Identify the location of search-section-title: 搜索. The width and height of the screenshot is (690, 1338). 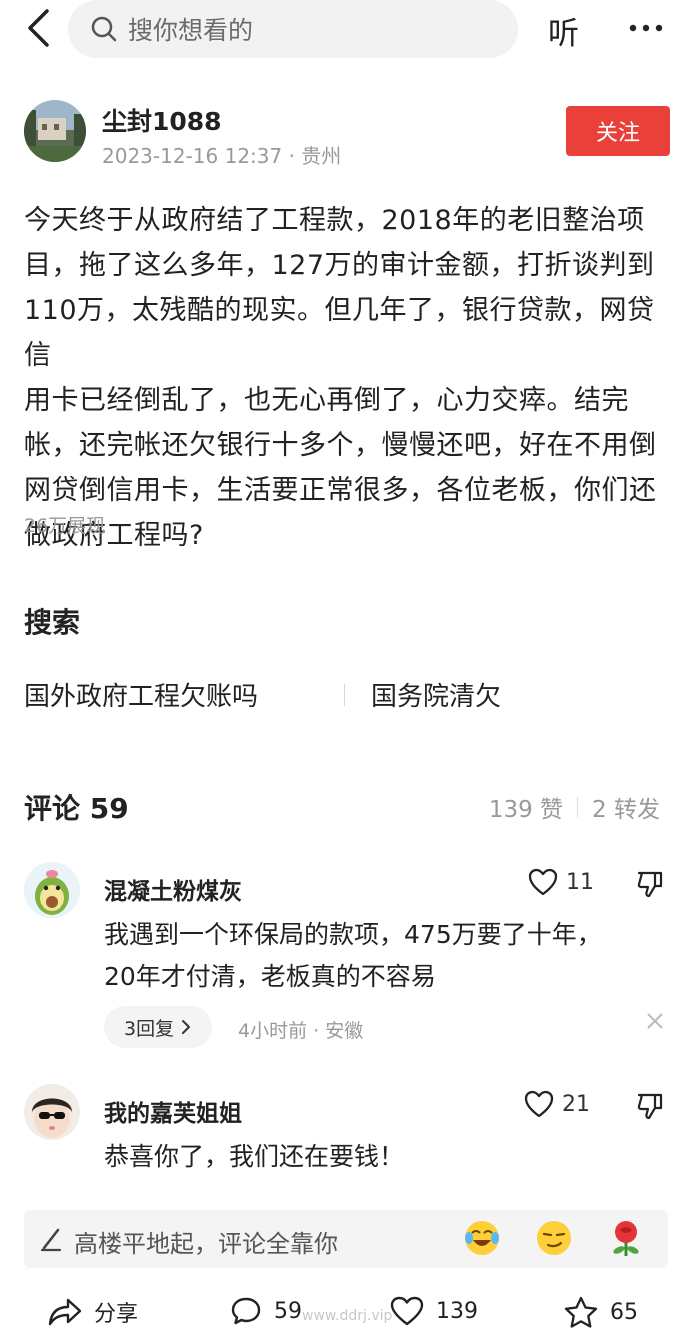
(52, 622).